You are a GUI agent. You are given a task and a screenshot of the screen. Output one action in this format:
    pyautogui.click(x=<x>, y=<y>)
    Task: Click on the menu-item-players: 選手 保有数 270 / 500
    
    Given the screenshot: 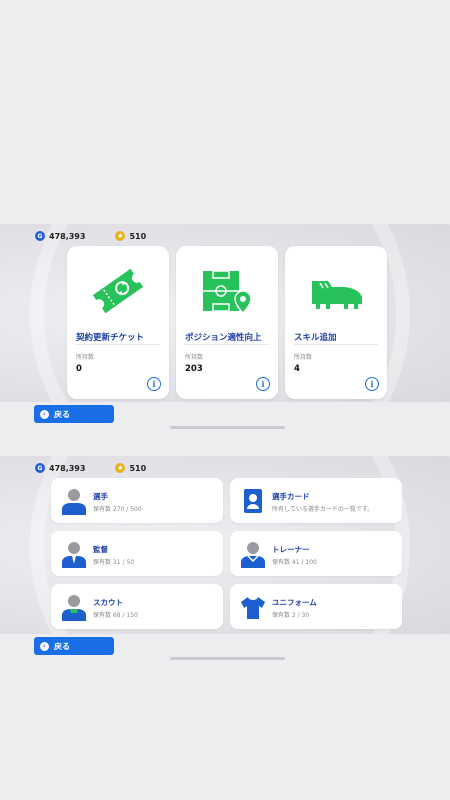 What is the action you would take?
    pyautogui.click(x=137, y=500)
    